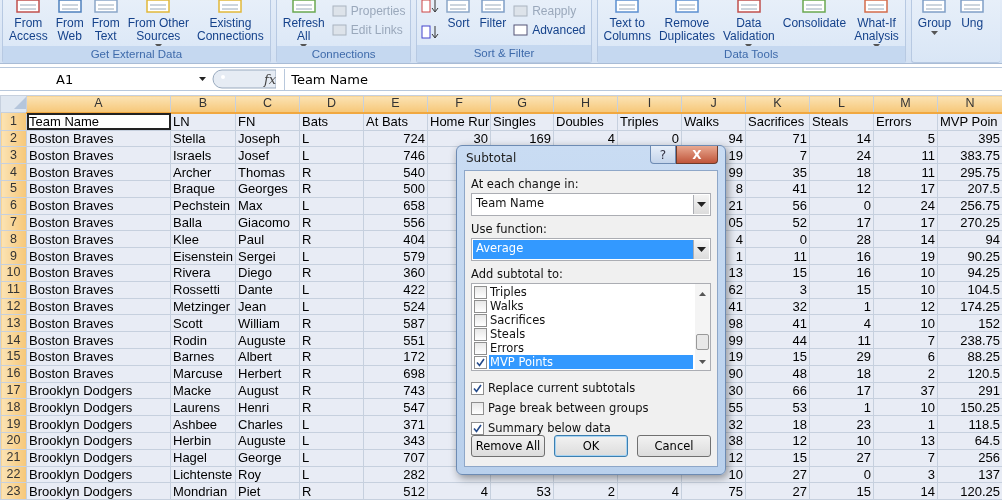  I want to click on table-cell: 256, so click(989, 458).